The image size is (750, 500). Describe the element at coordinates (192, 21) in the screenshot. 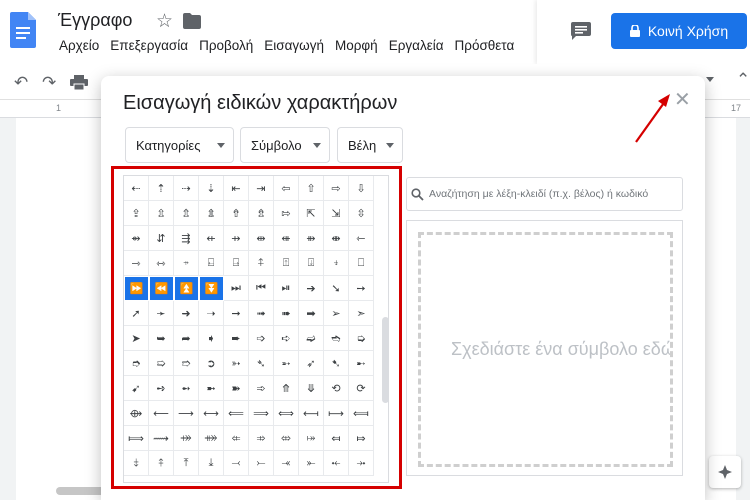

I see `folder-icon` at that location.